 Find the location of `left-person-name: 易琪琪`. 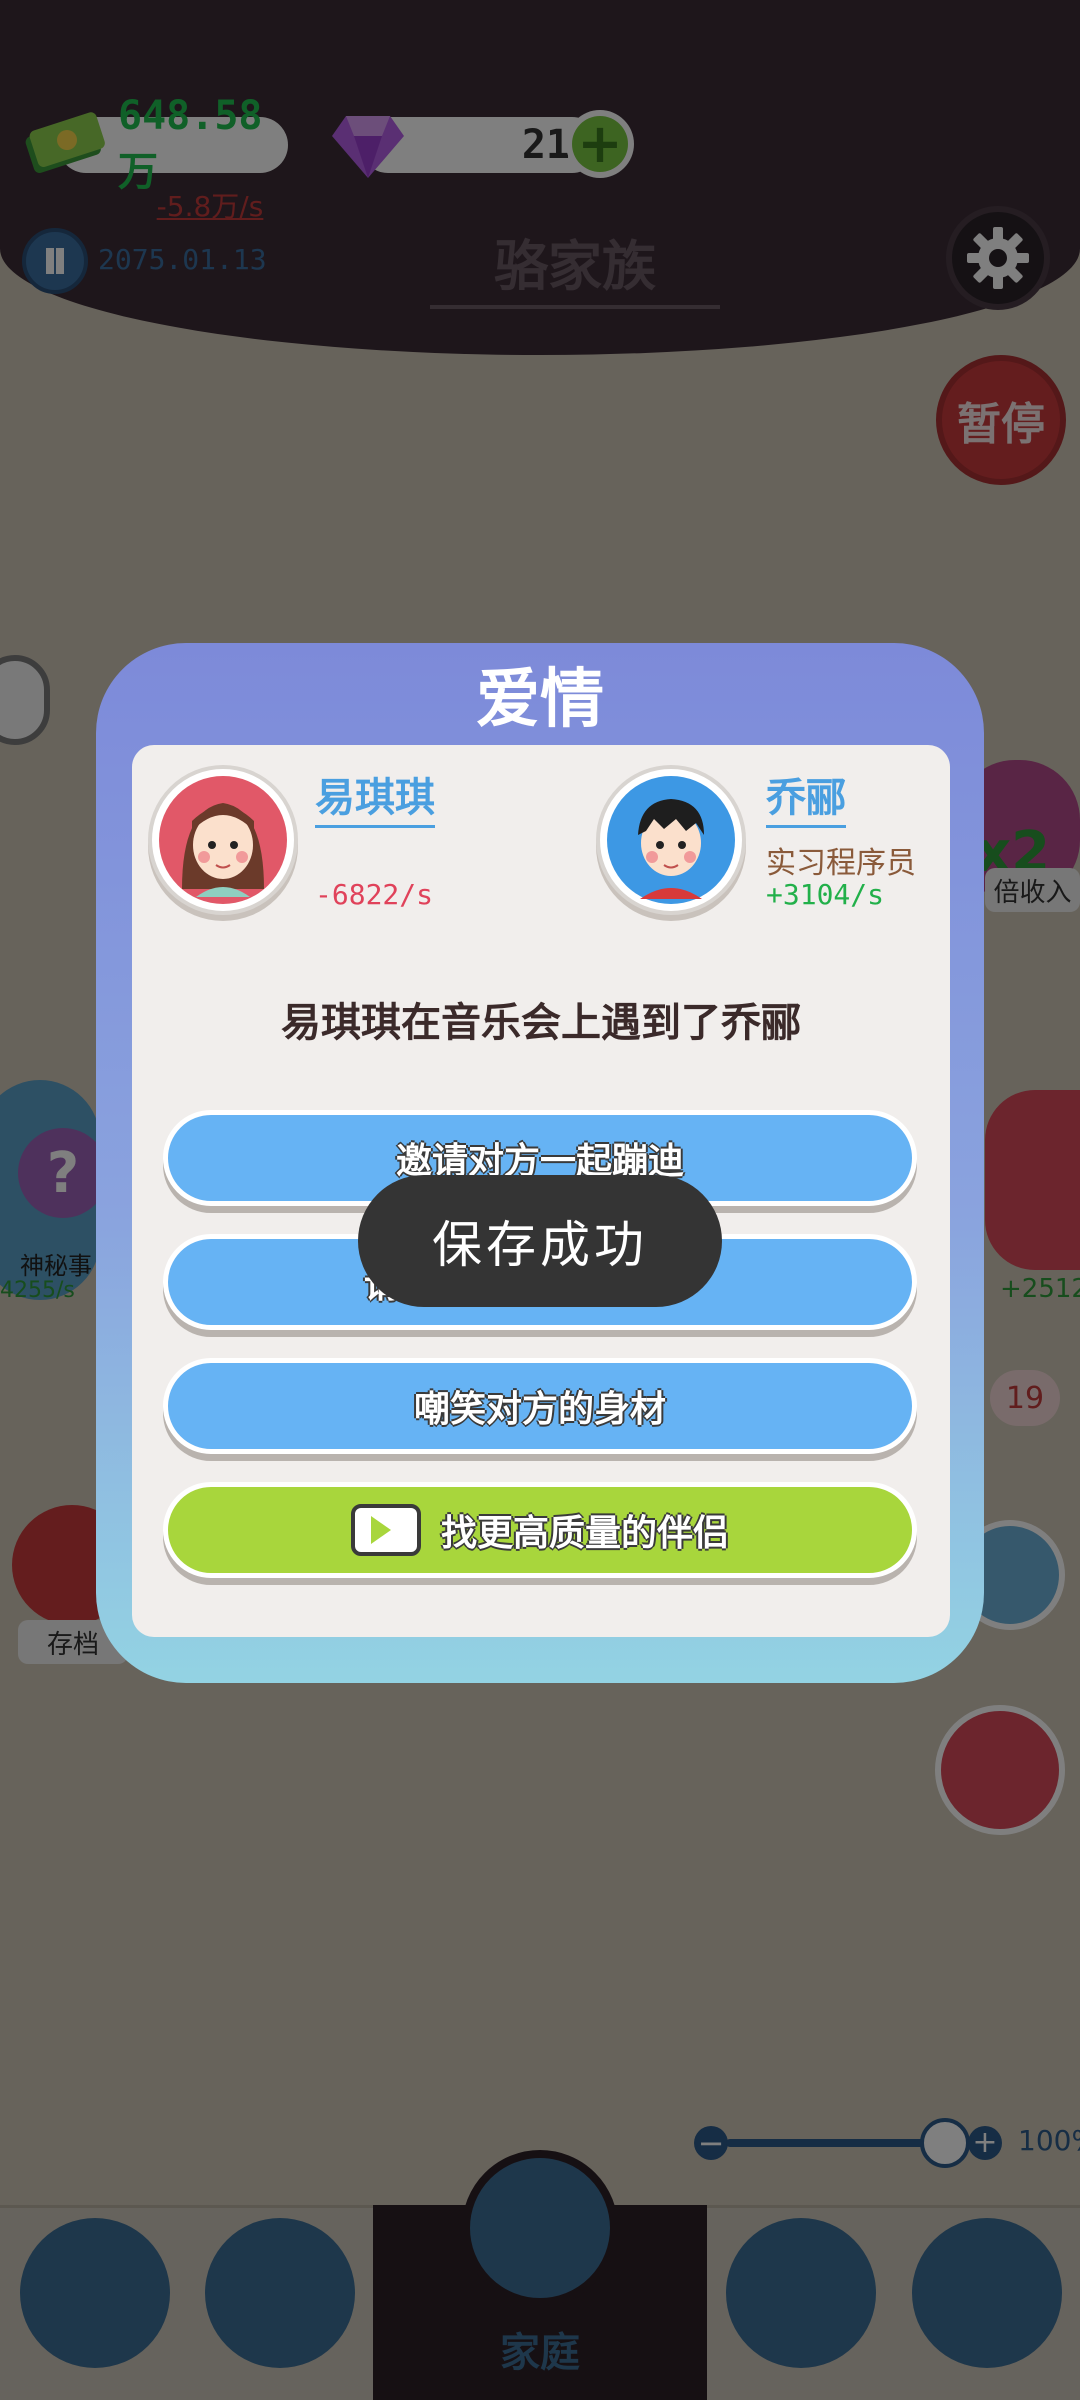

left-person-name: 易琪琪 is located at coordinates (375, 796).